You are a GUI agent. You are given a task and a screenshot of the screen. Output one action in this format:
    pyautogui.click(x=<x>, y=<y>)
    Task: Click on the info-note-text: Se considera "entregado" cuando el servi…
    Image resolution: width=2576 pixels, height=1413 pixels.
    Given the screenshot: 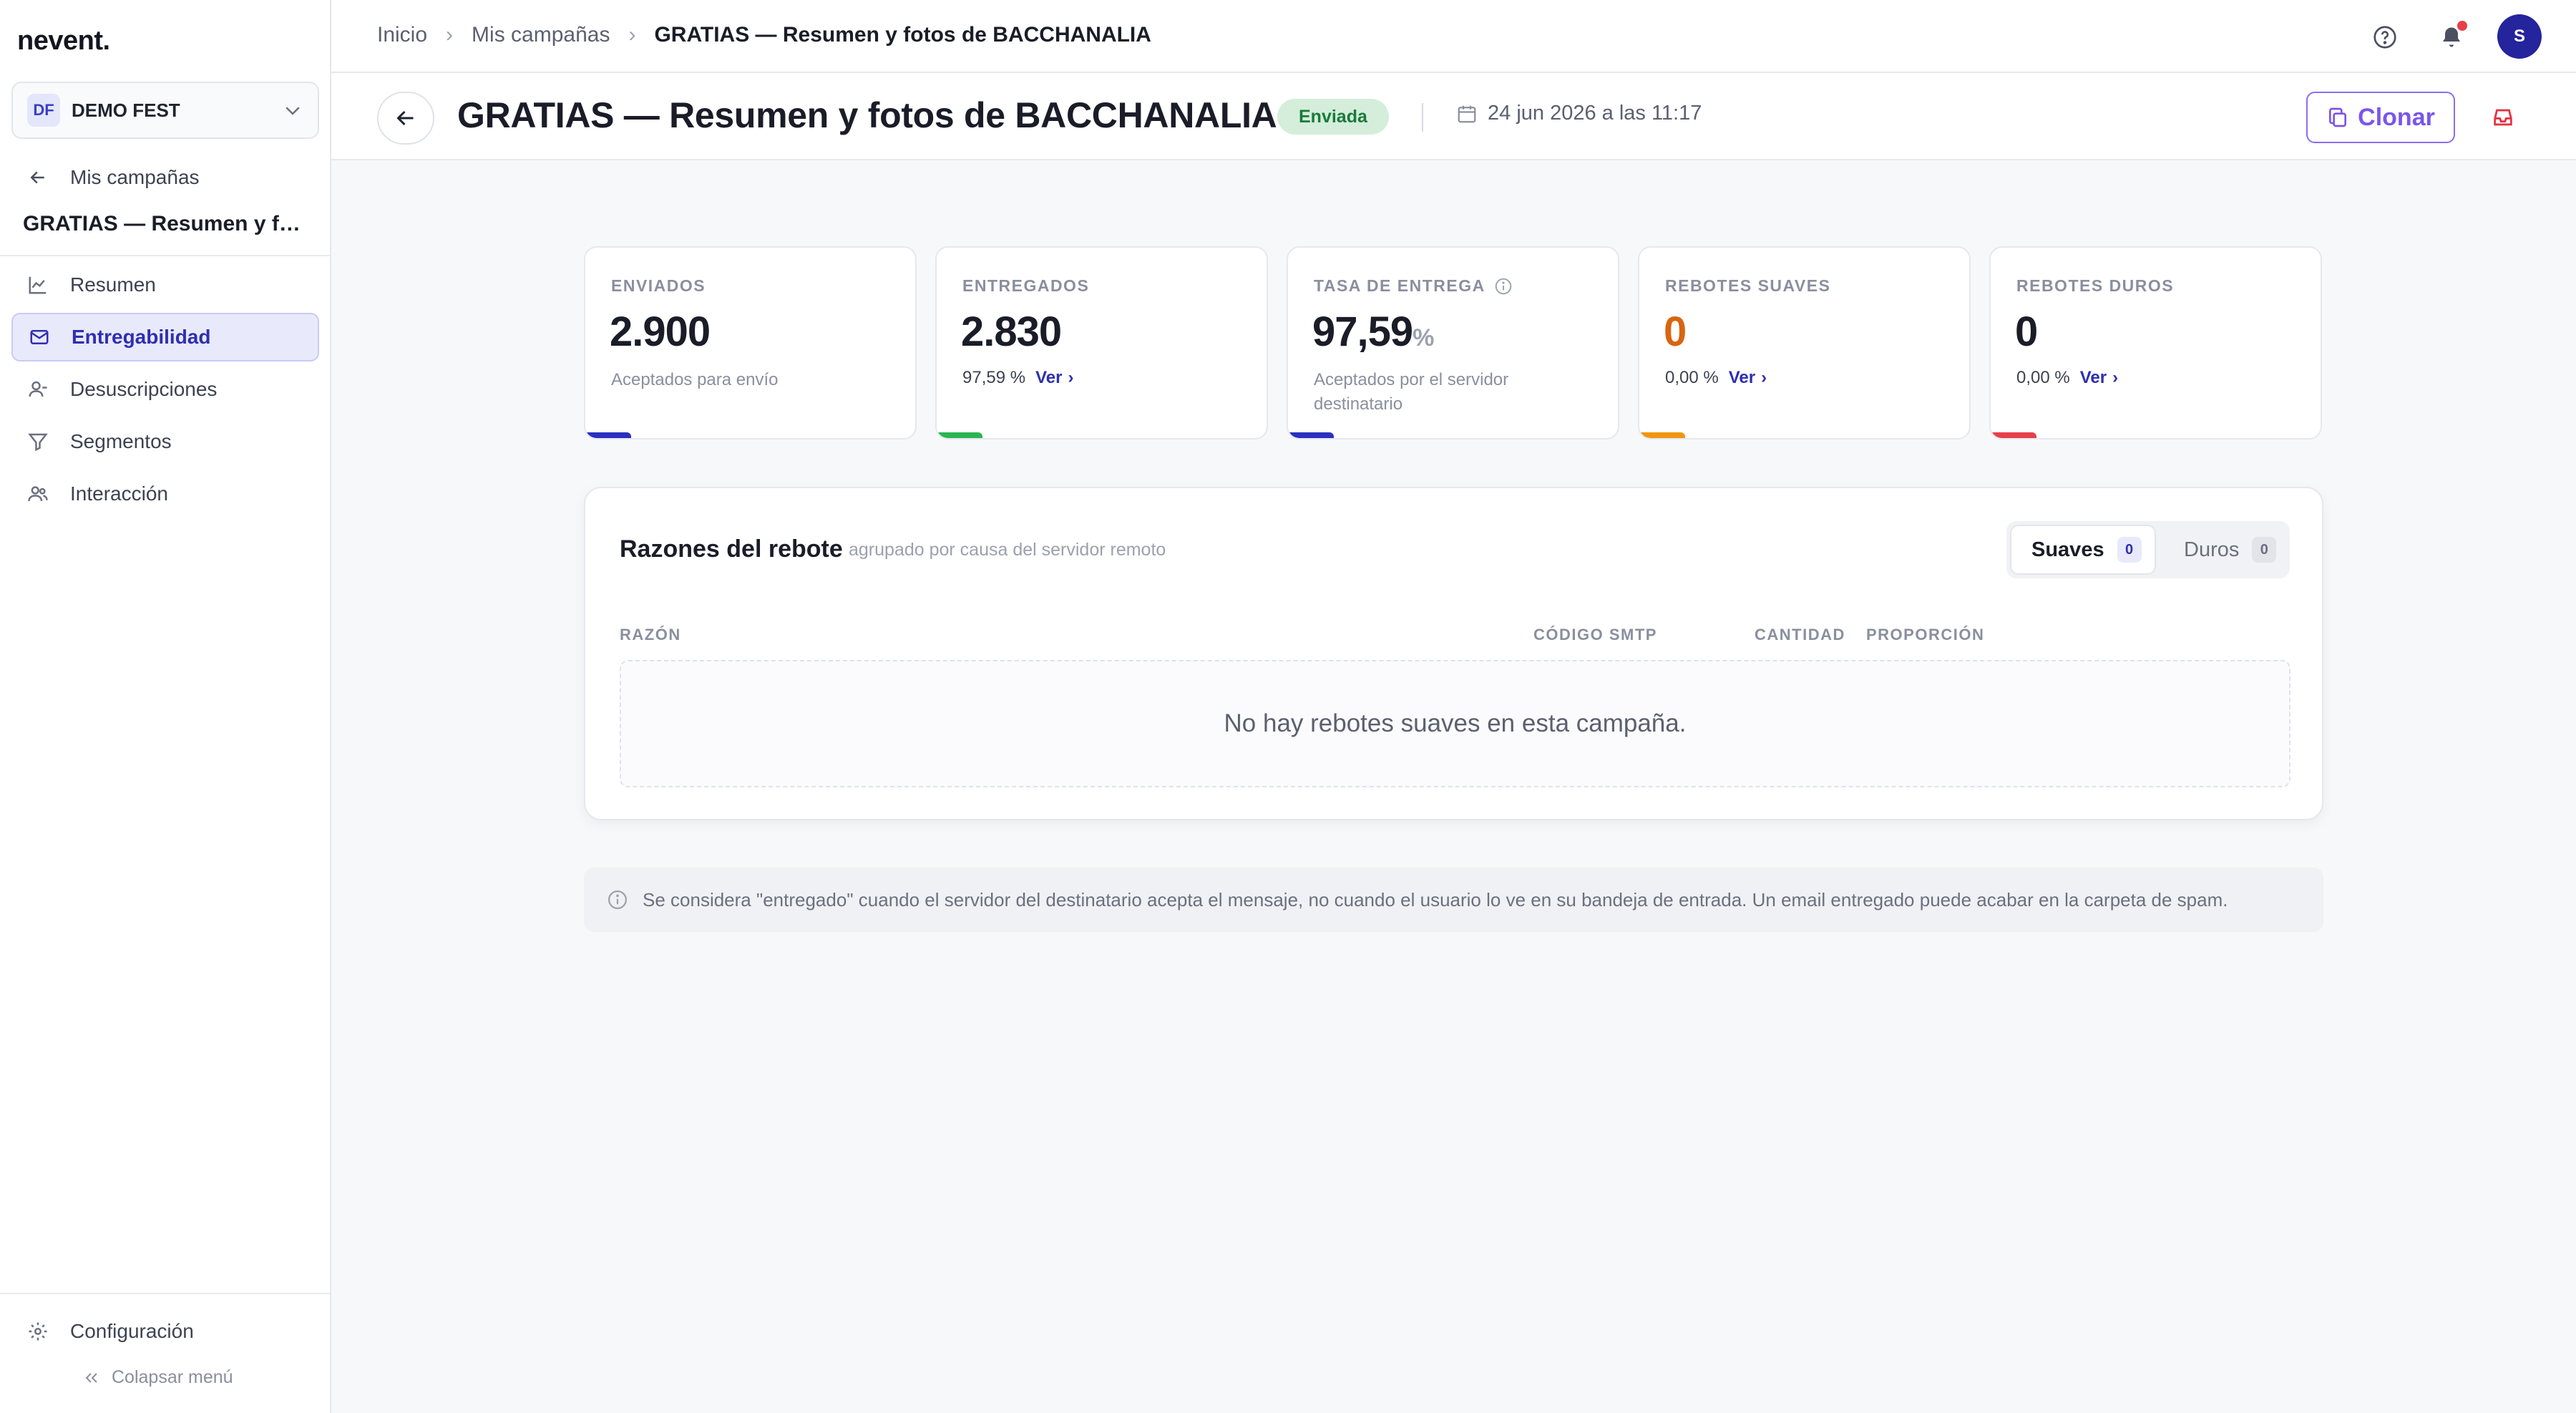 What is the action you would take?
    pyautogui.click(x=1435, y=899)
    